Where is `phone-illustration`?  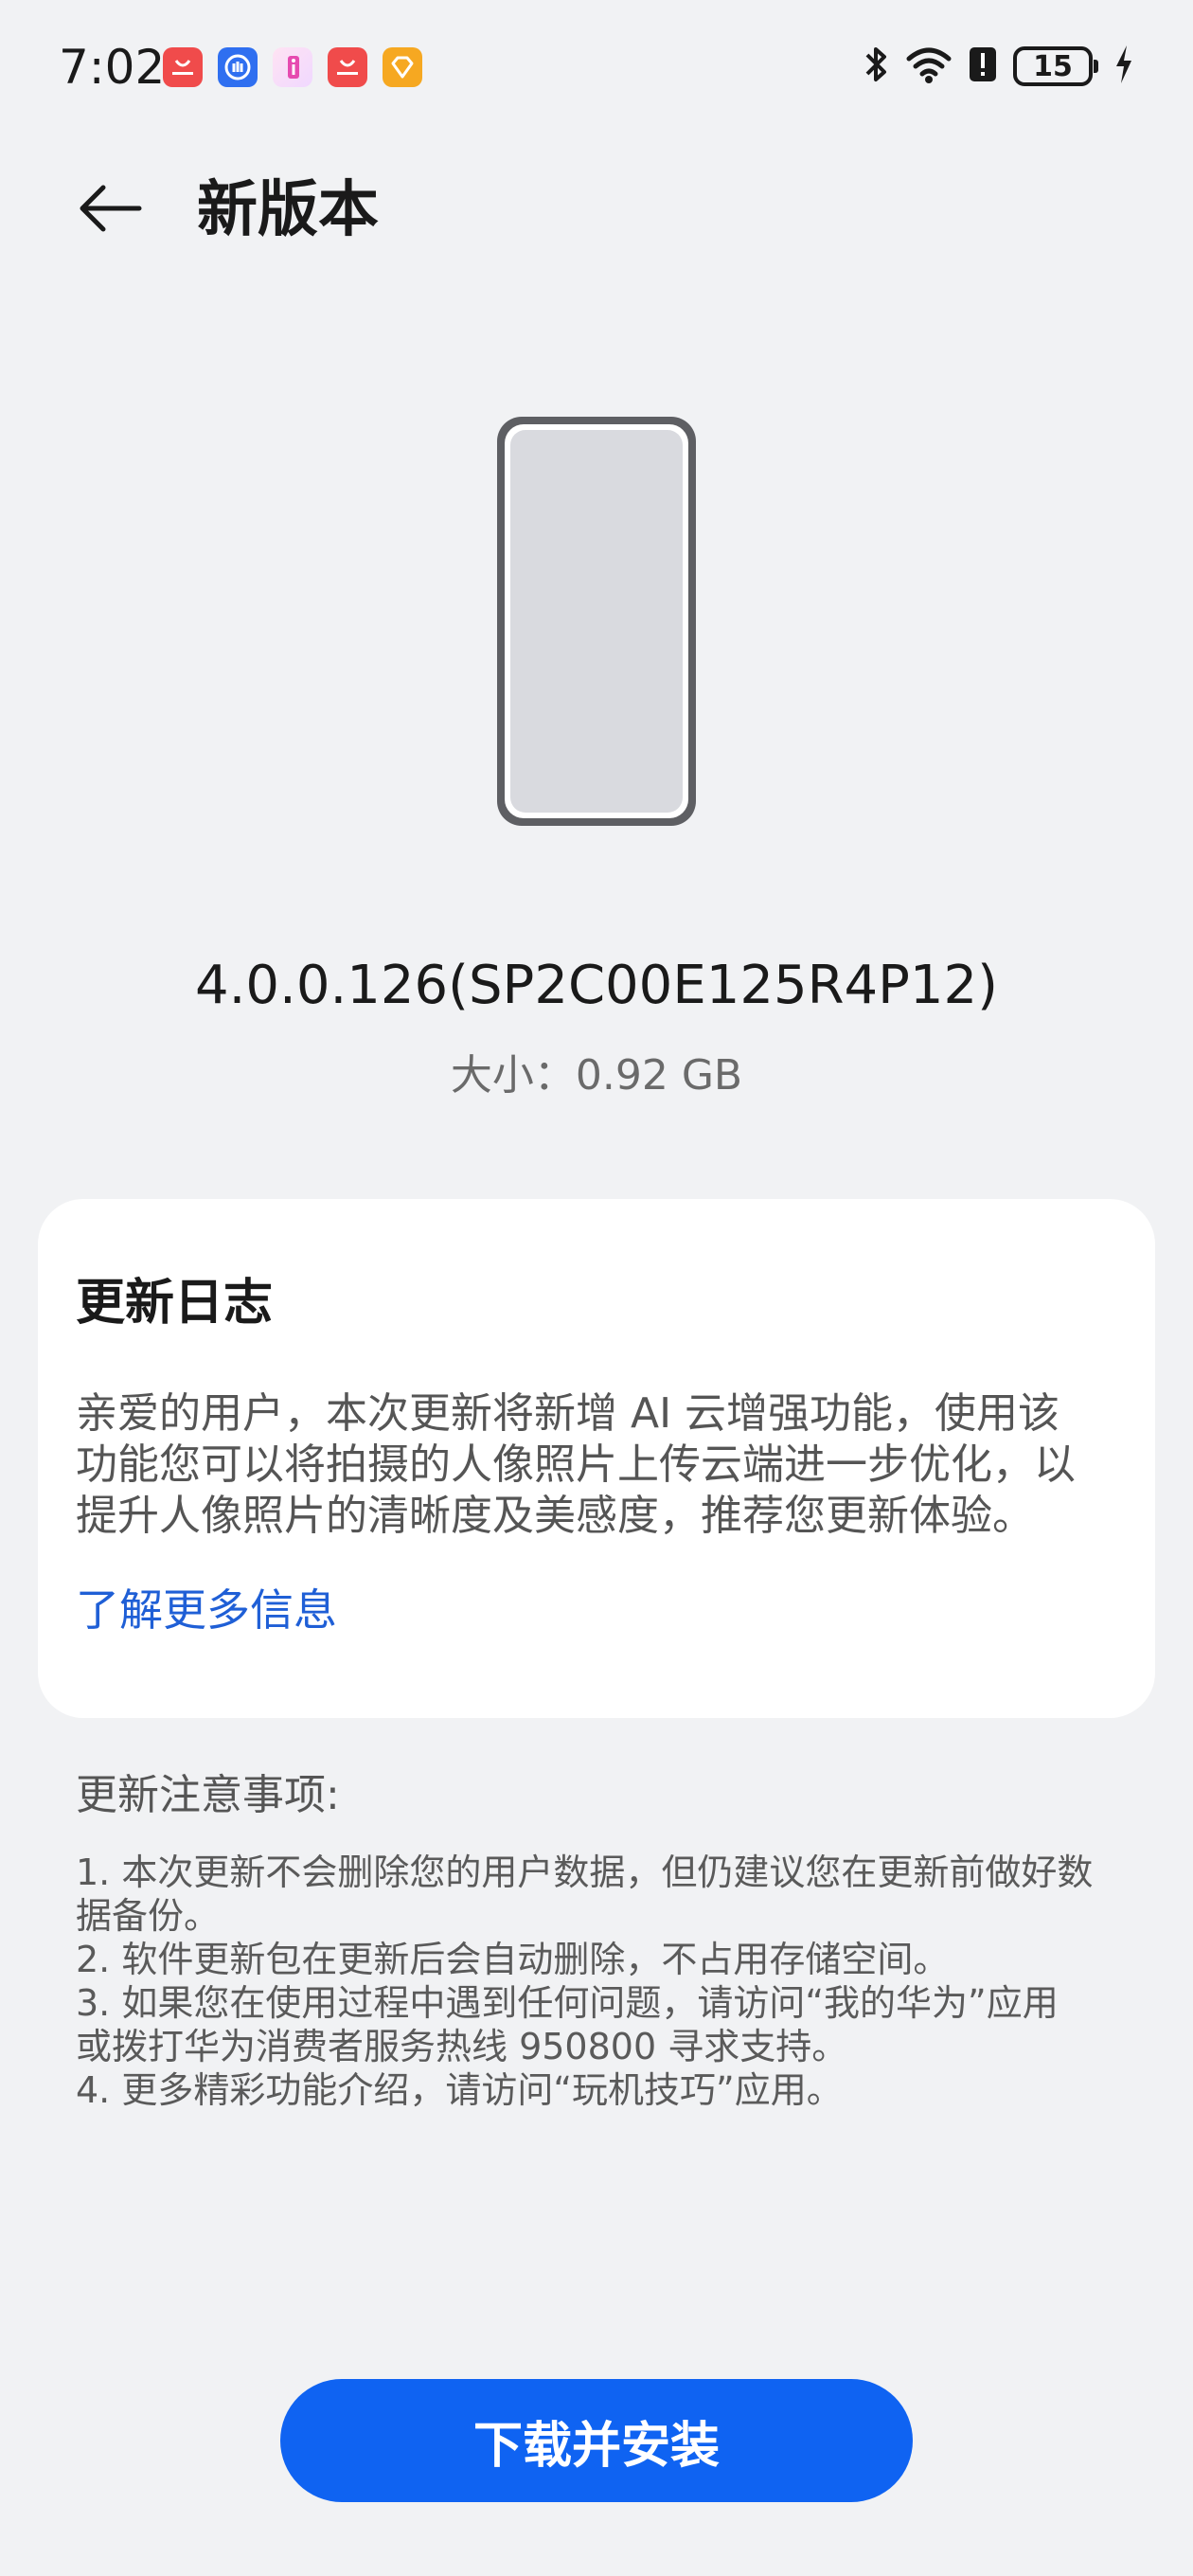
phone-illustration is located at coordinates (596, 621).